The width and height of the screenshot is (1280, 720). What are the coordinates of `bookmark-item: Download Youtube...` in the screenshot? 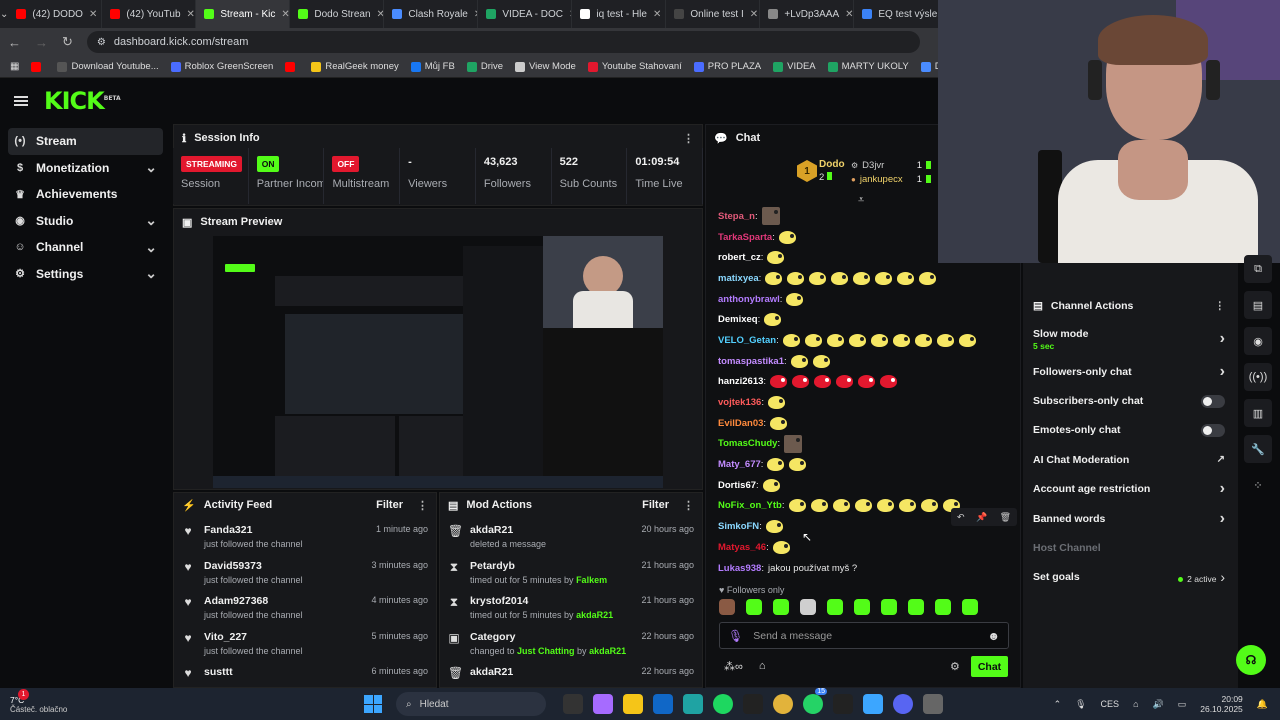 It's located at (108, 66).